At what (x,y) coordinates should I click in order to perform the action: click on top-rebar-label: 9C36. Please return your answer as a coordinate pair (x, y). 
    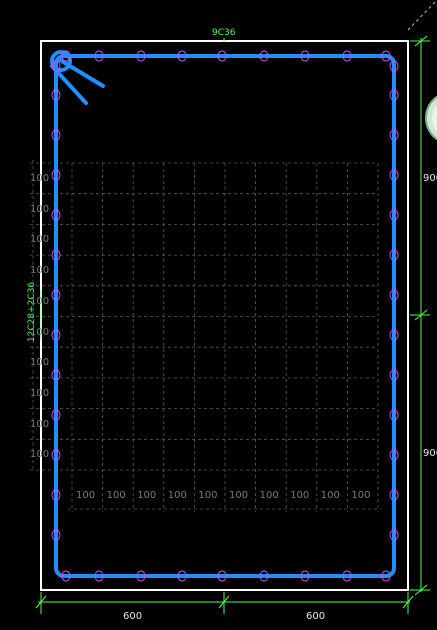
    Looking at the image, I should click on (224, 33).